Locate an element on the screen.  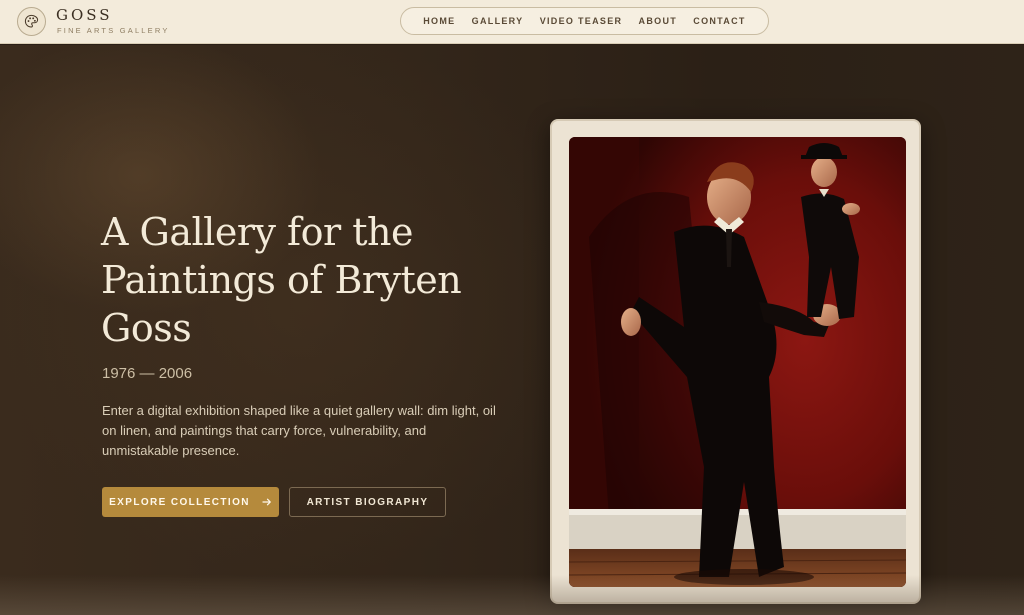
explore-collection-label: EXPLORE COLLECTION is located at coordinates (179, 502).